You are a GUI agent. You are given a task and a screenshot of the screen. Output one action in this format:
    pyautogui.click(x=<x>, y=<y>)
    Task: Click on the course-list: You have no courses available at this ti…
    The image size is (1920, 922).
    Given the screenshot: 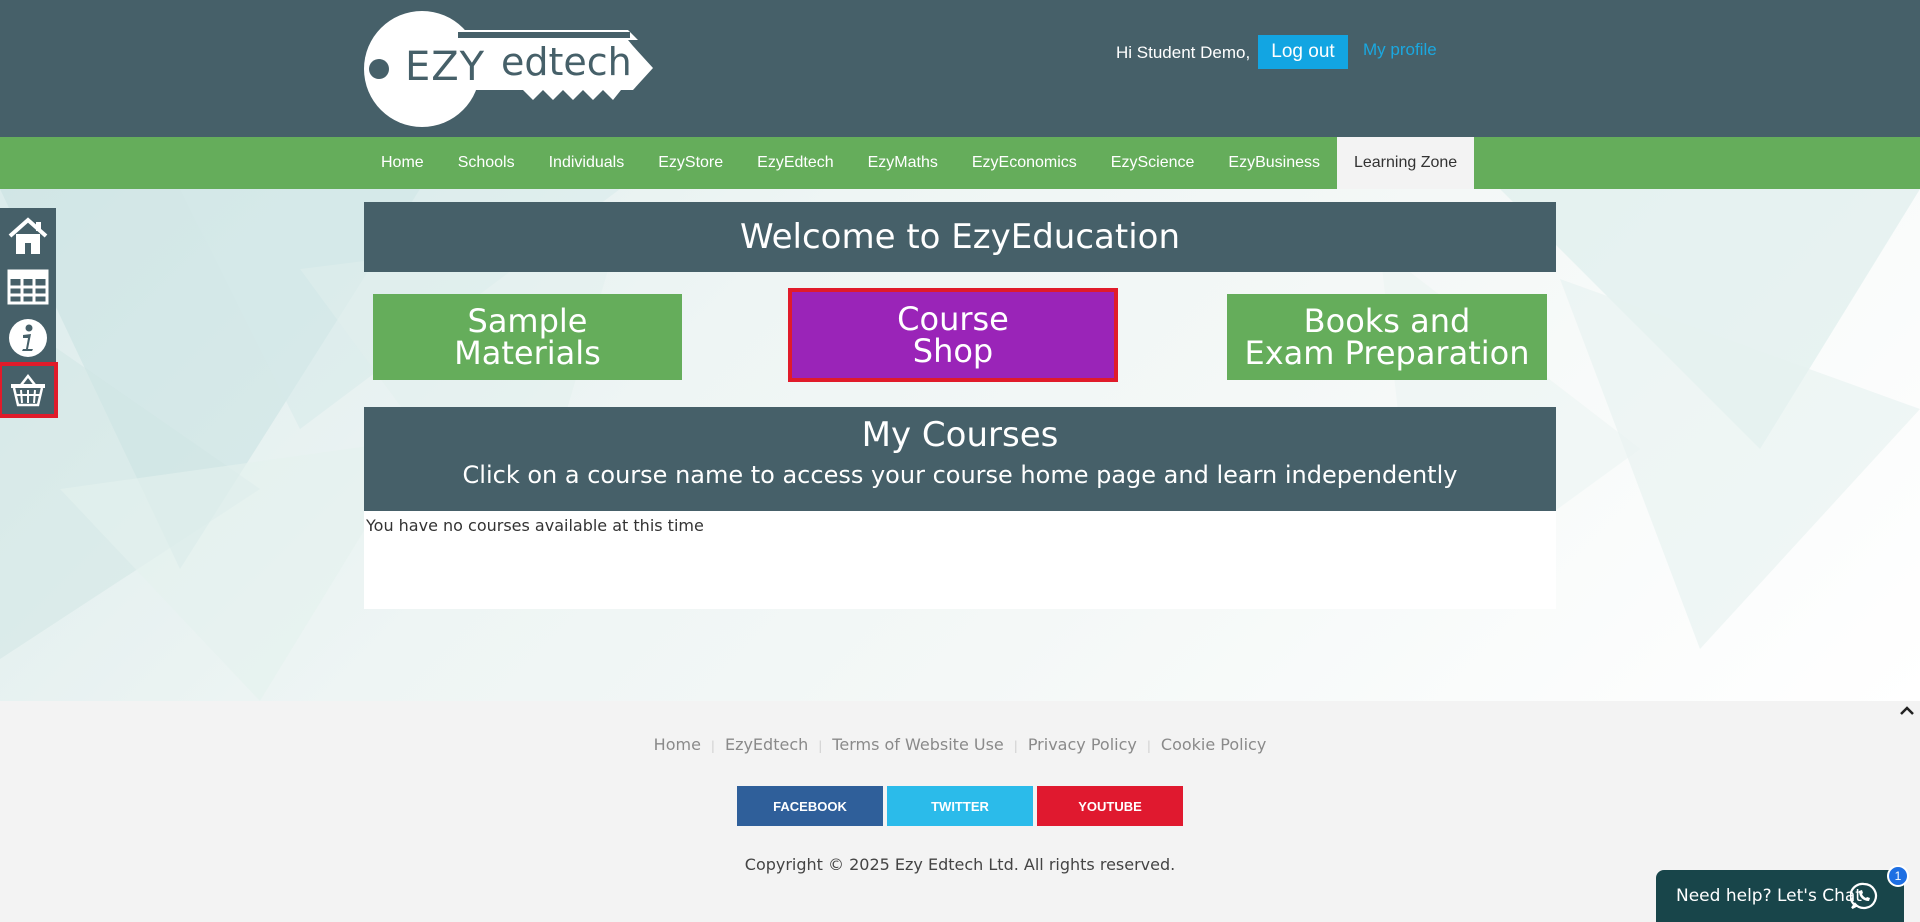 What is the action you would take?
    pyautogui.click(x=960, y=560)
    